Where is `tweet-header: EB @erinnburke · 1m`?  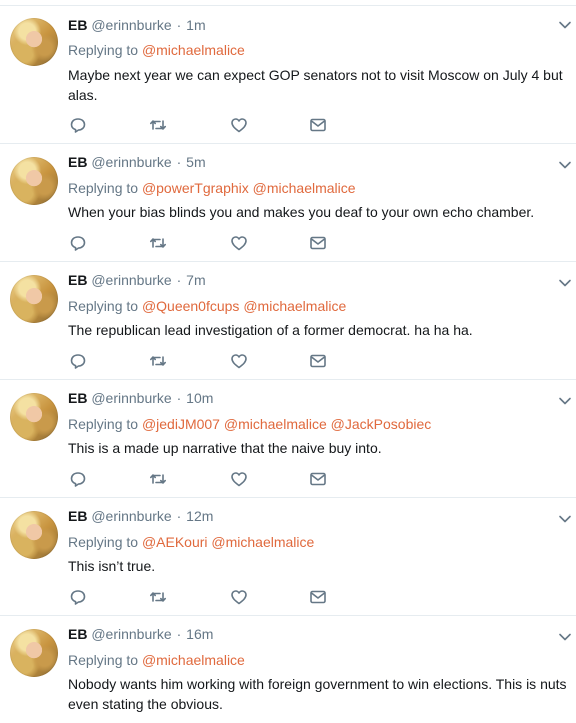 tweet-header: EB @erinnburke · 1m is located at coordinates (137, 25).